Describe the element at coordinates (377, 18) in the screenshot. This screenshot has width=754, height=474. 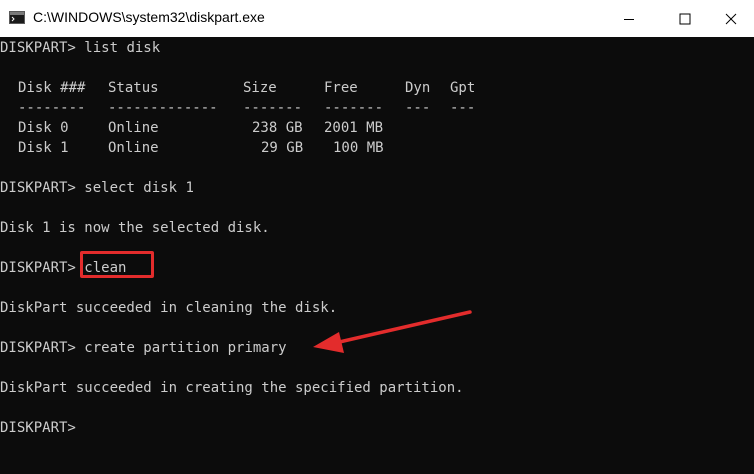
I see `title-bar: C:\WINDOWS\system32\diskpart.exe` at that location.